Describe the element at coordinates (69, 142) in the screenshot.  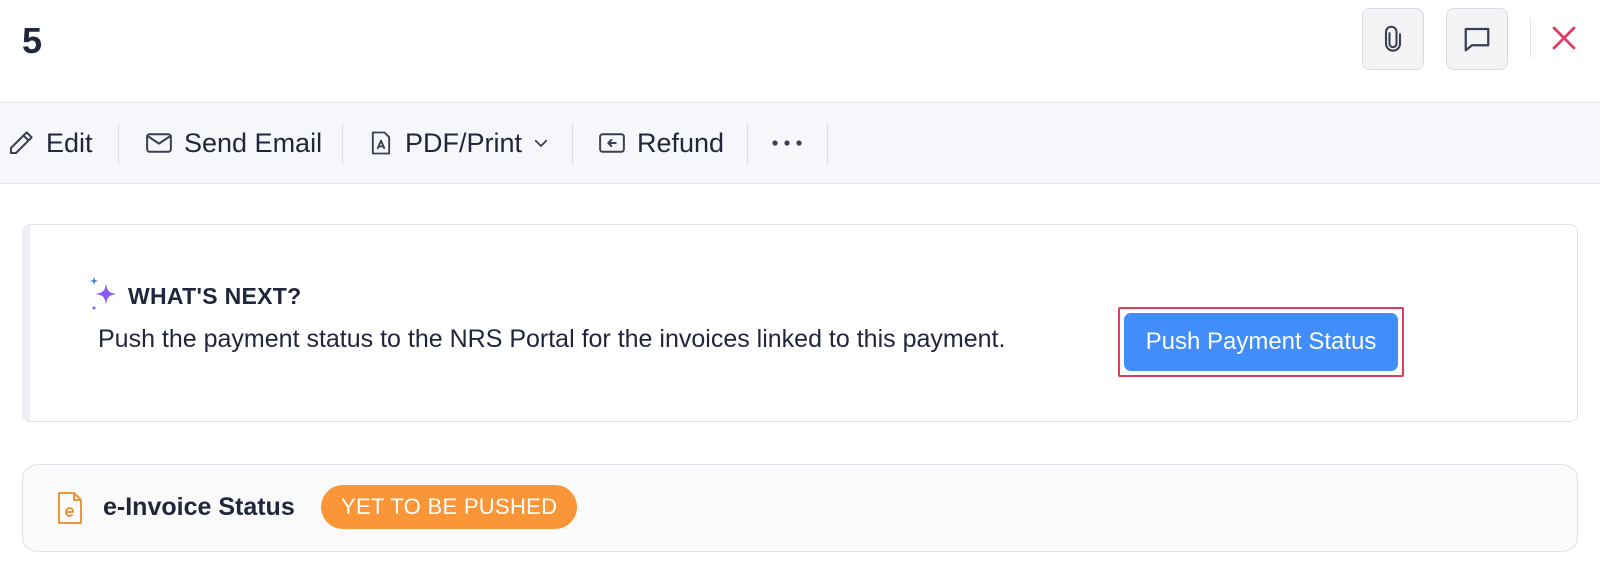
I see `edit-label: Edit` at that location.